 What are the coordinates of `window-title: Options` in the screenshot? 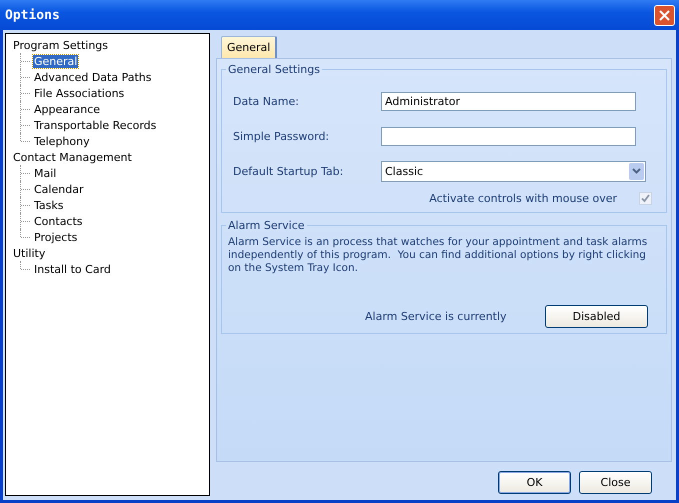 It's located at (32, 15).